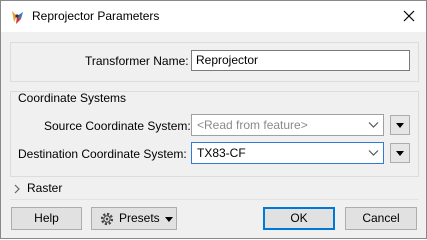 The image size is (427, 240). Describe the element at coordinates (221, 153) in the screenshot. I see `destination-coordinate-system-value: TX83-CF` at that location.